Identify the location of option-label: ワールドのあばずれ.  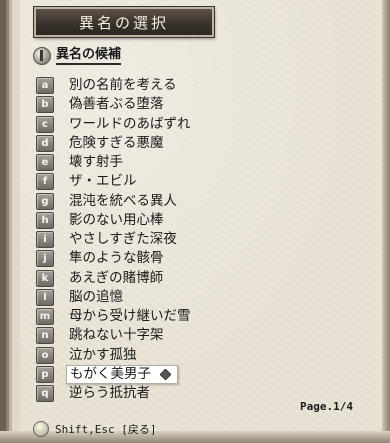
(130, 123).